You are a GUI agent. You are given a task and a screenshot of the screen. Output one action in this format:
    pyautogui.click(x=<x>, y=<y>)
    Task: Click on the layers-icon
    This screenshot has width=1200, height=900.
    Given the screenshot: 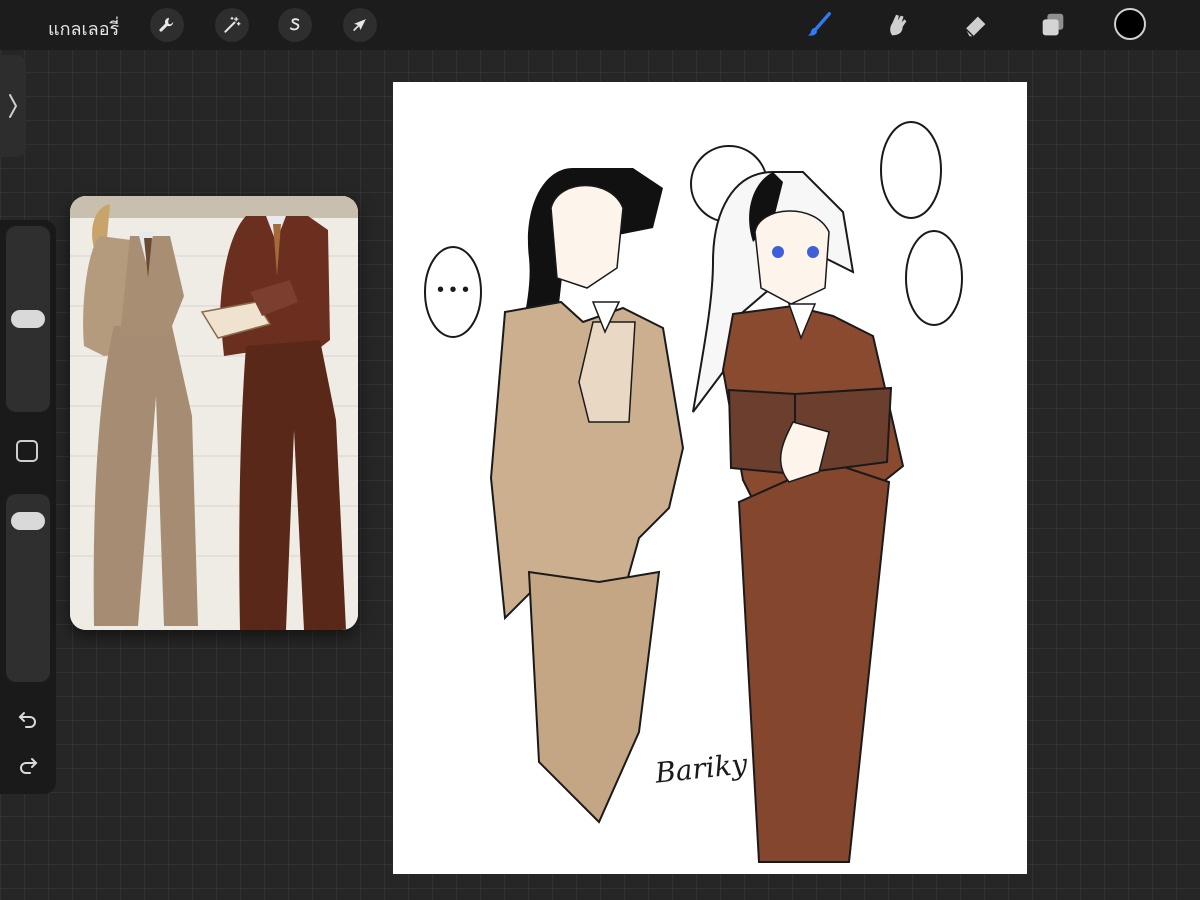 What is the action you would take?
    pyautogui.click(x=1053, y=24)
    